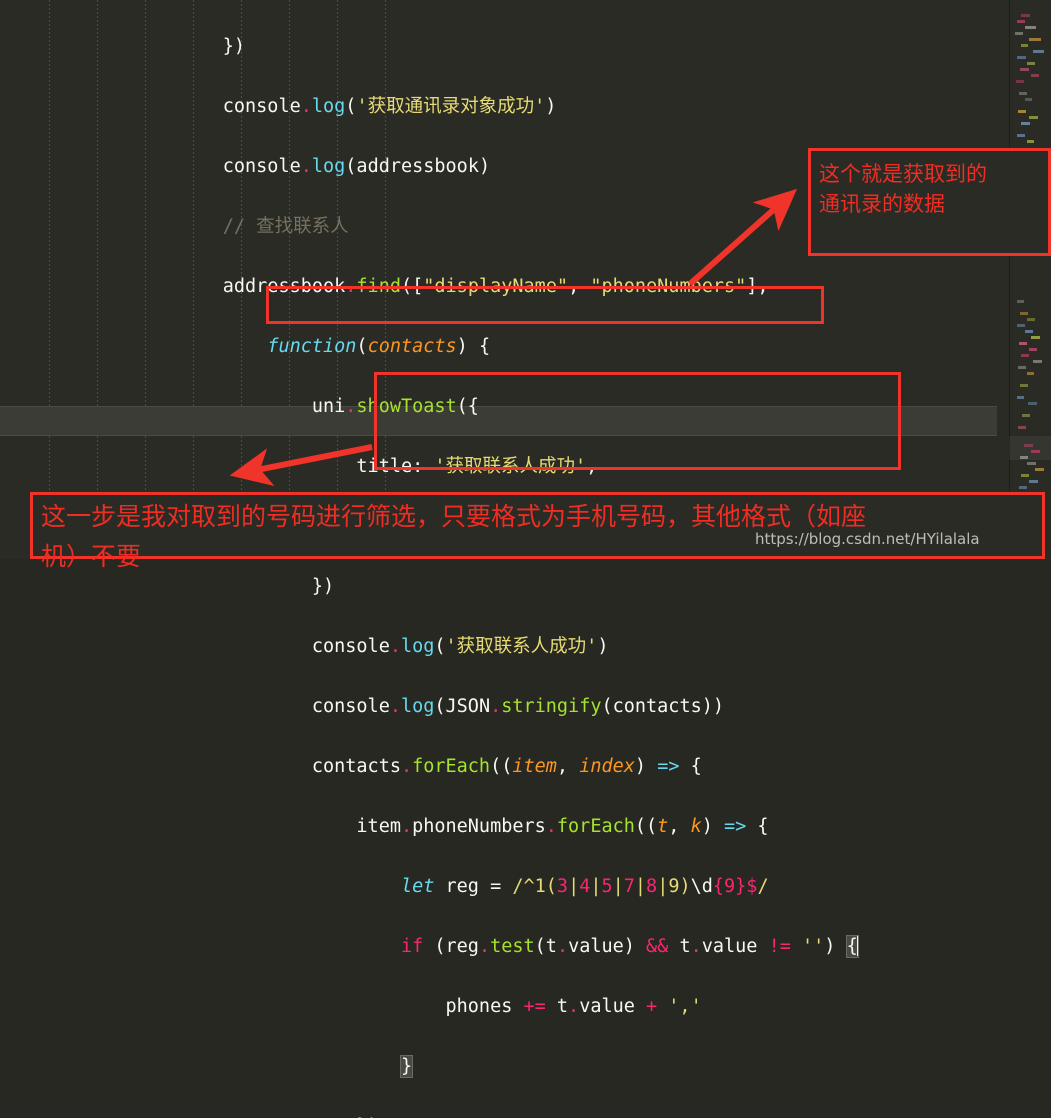  Describe the element at coordinates (903, 174) in the screenshot. I see `annotation-note-right-line1: 这个就是获取到的` at that location.